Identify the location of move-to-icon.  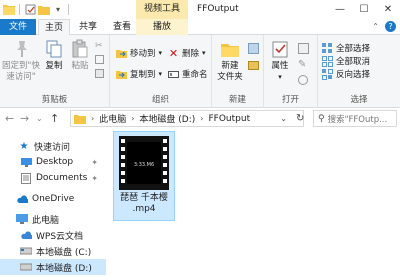
(121, 53).